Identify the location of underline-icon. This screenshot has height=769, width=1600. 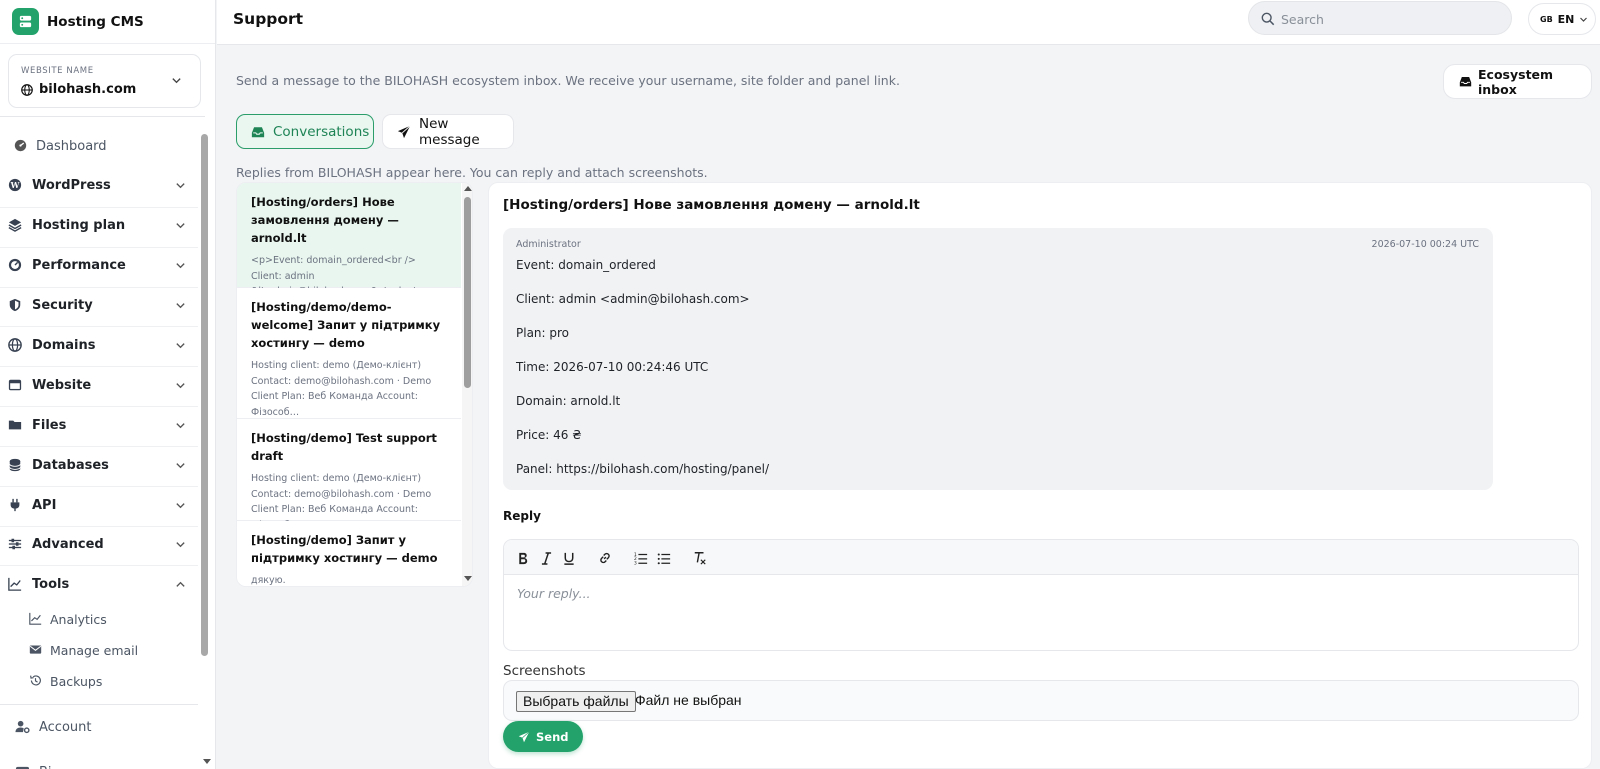
(569, 558).